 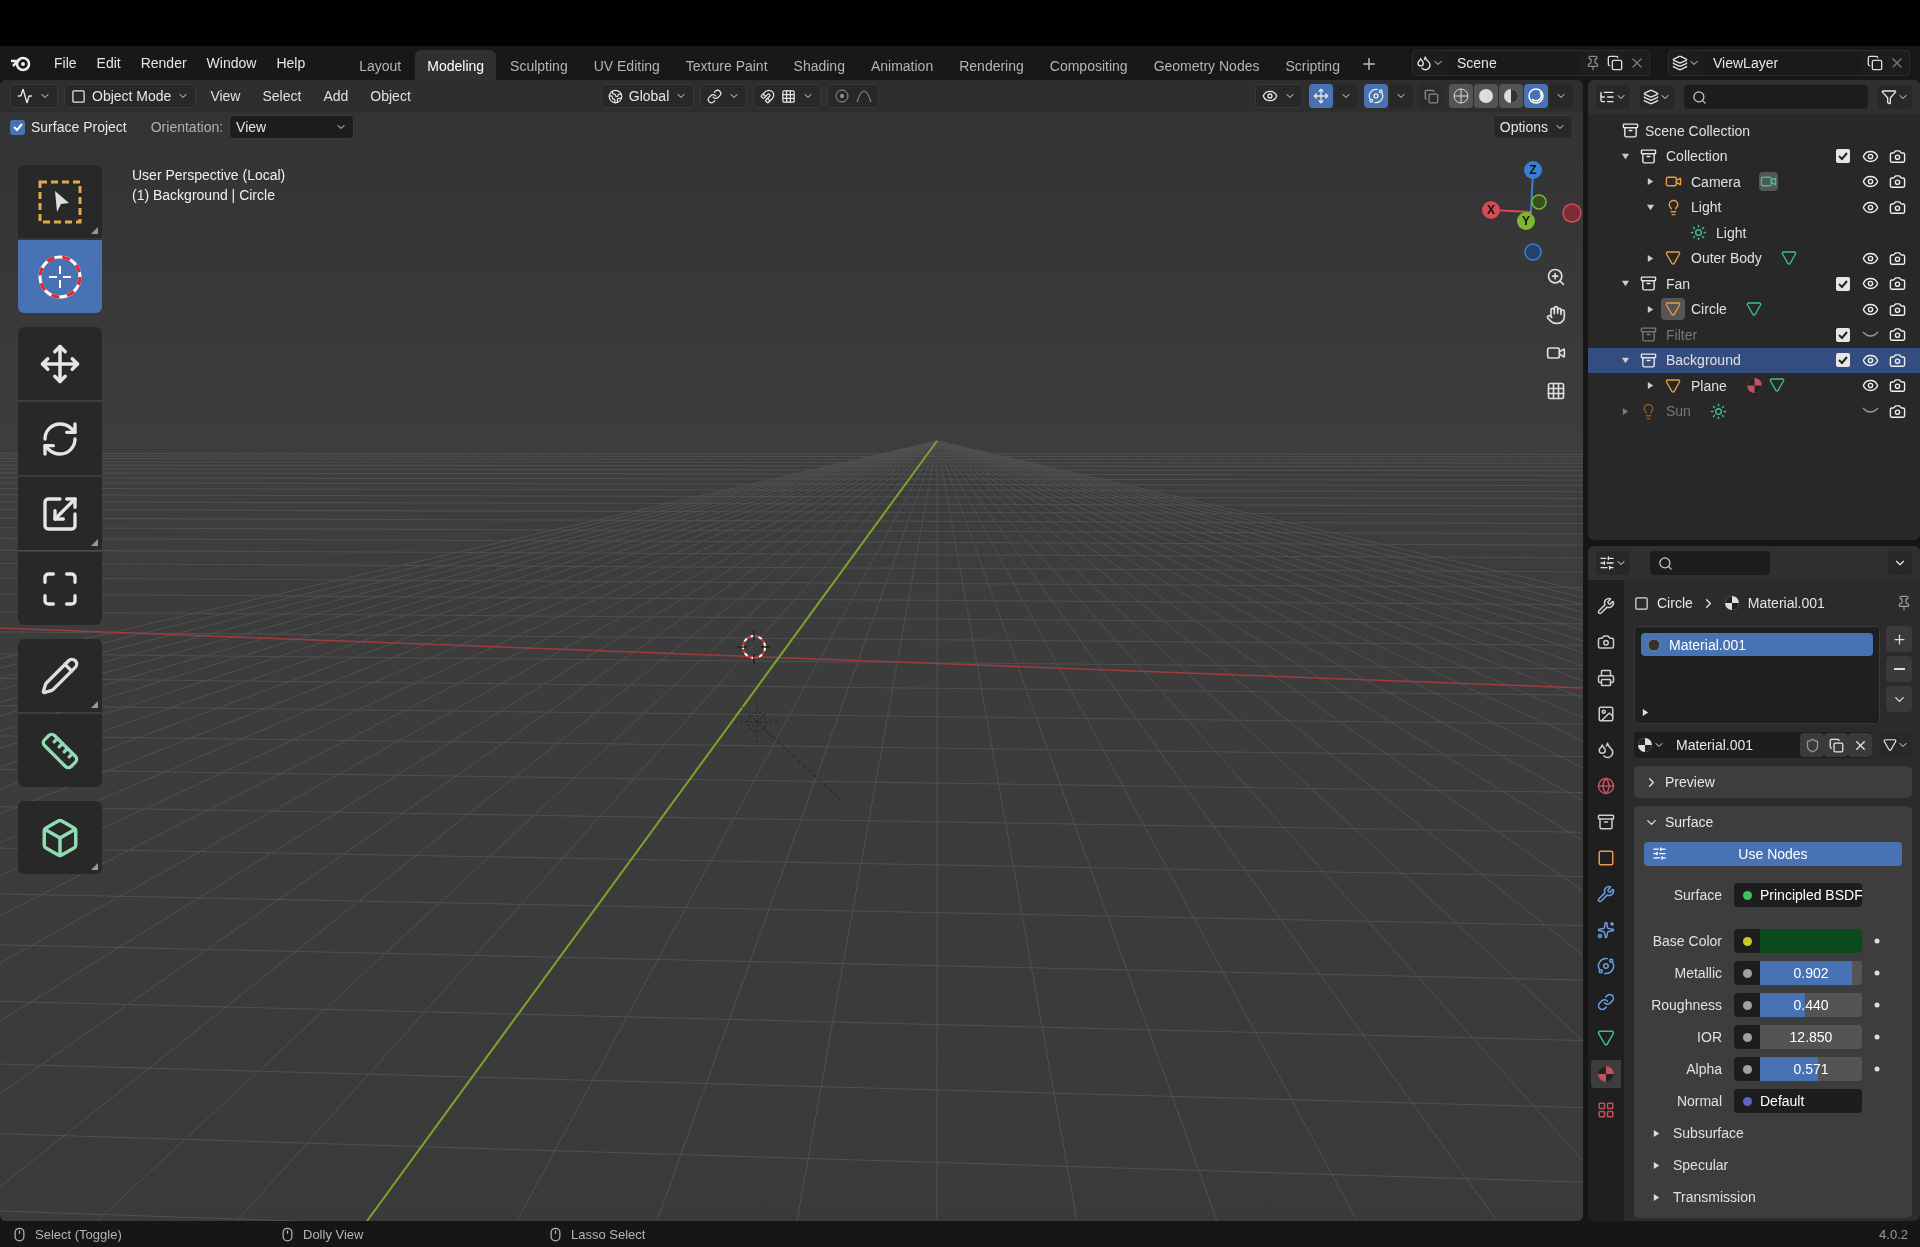 What do you see at coordinates (1312, 65) in the screenshot?
I see `workspace-tab: Scripting` at bounding box center [1312, 65].